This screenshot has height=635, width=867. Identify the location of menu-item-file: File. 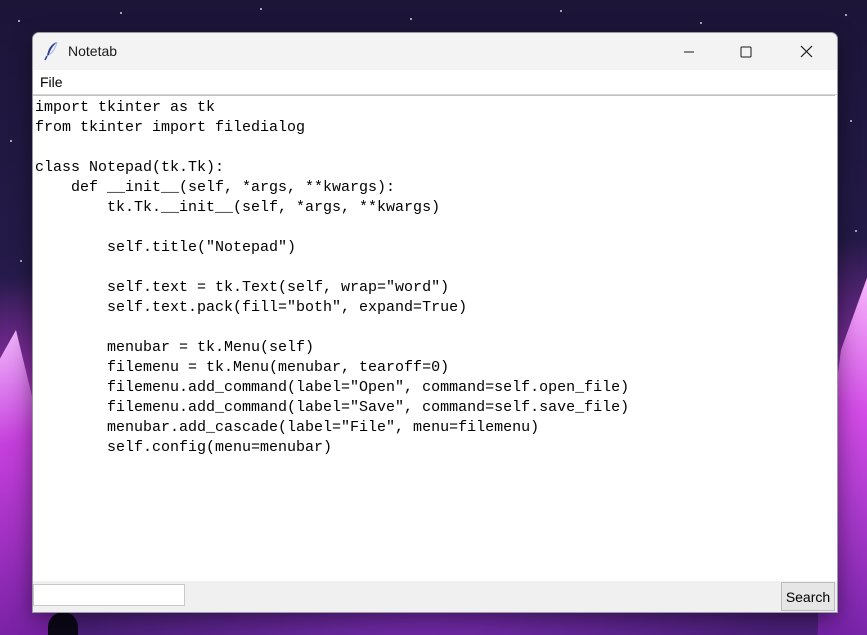
(51, 82).